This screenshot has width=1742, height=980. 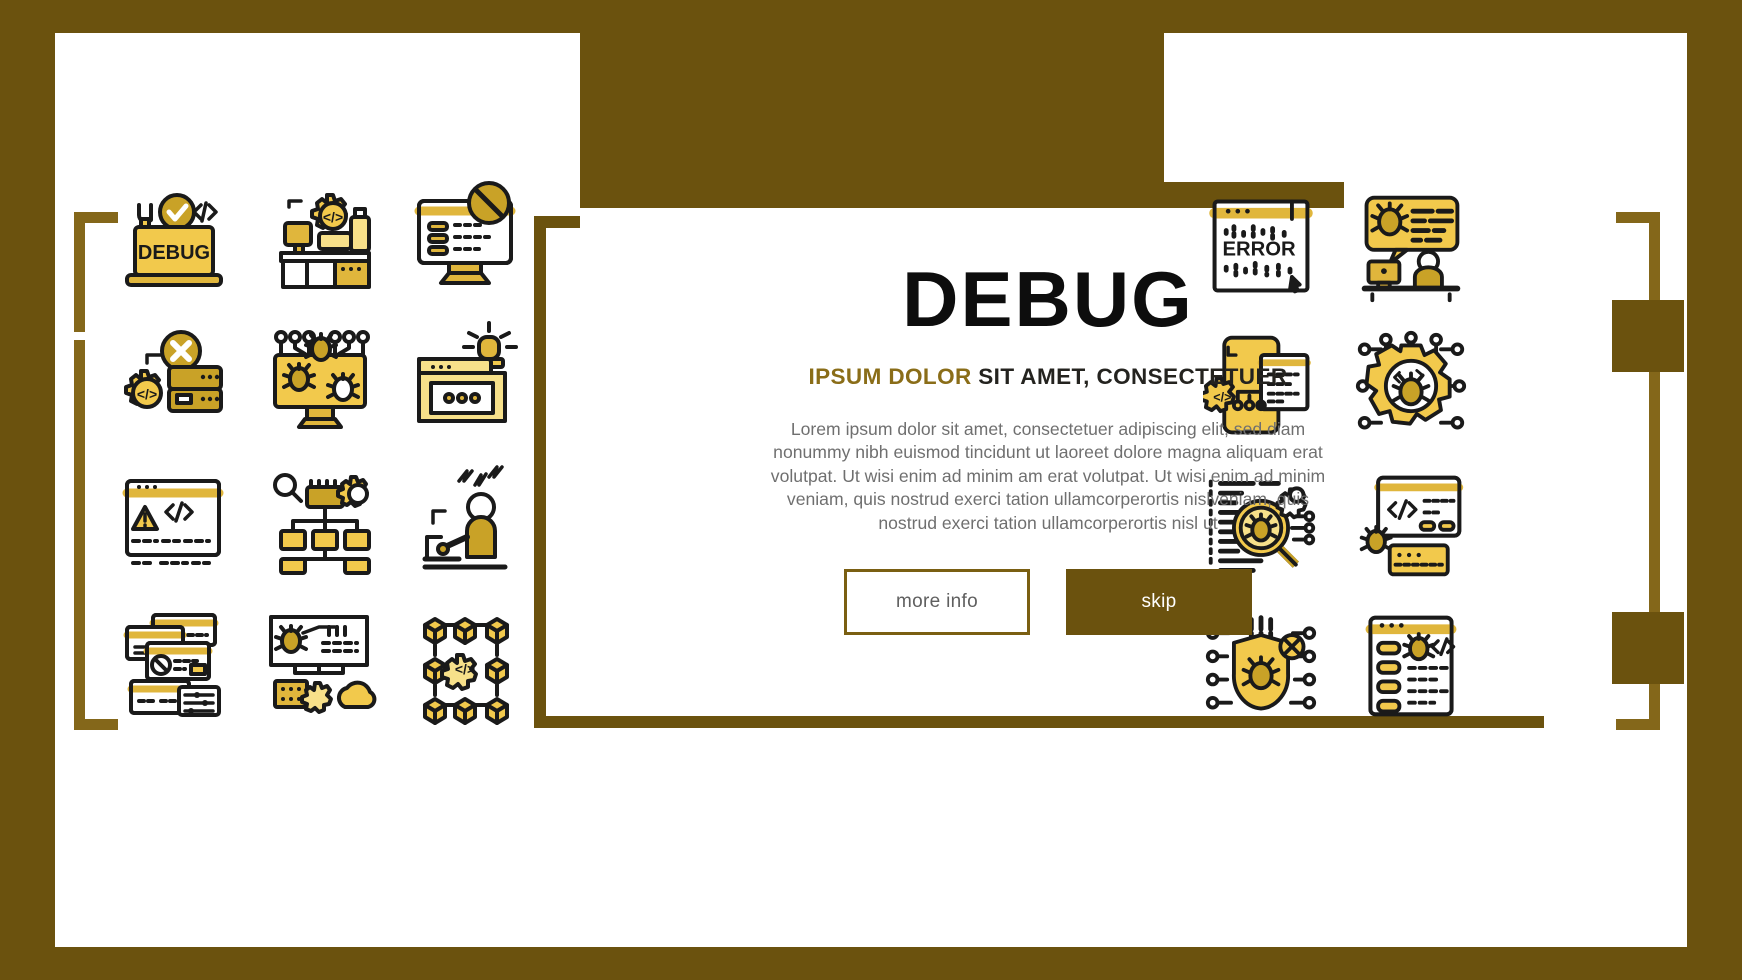 I want to click on monitor-bugs-circuit-icon, so click(x=319, y=381).